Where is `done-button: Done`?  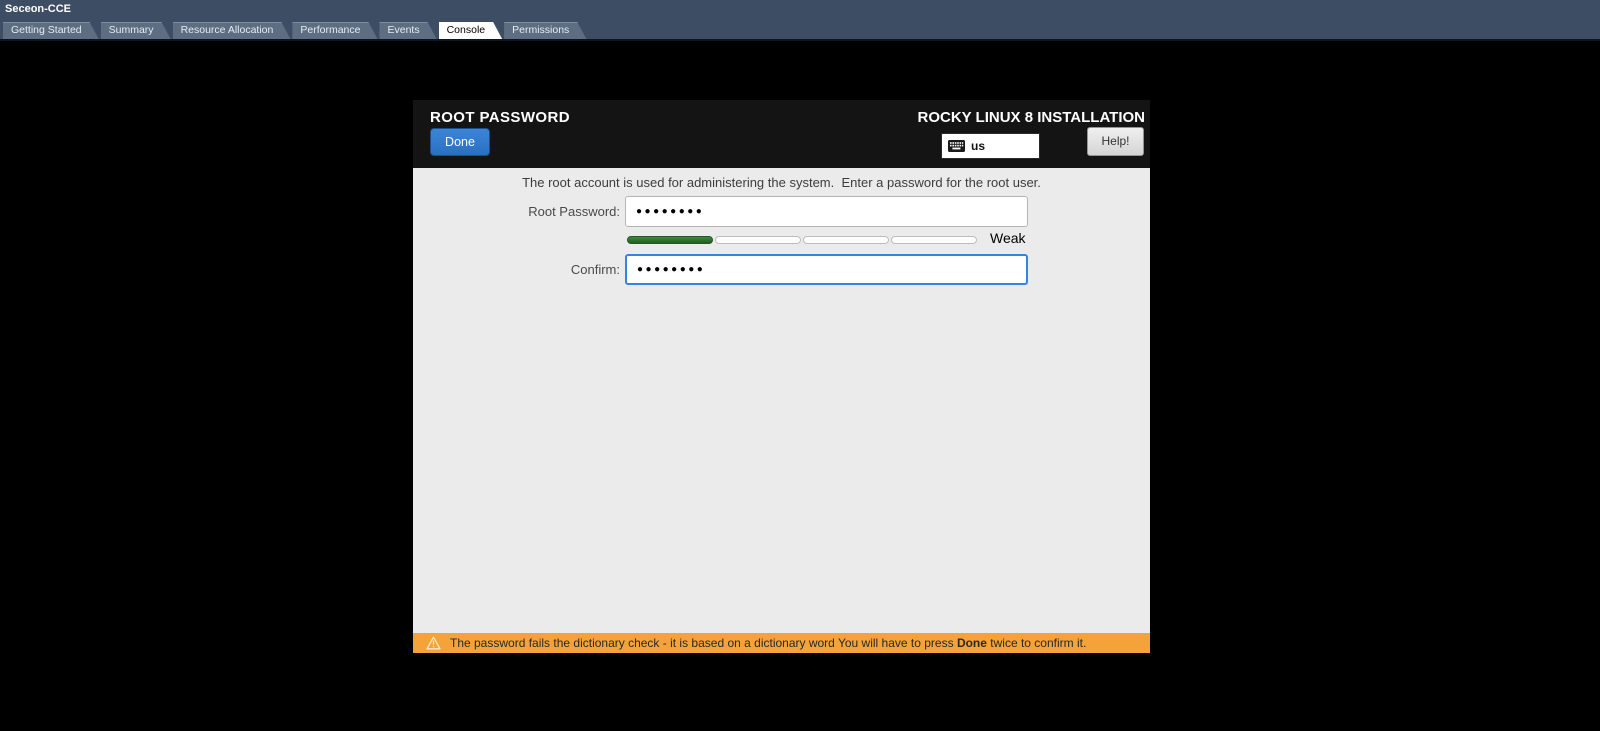
done-button: Done is located at coordinates (460, 142).